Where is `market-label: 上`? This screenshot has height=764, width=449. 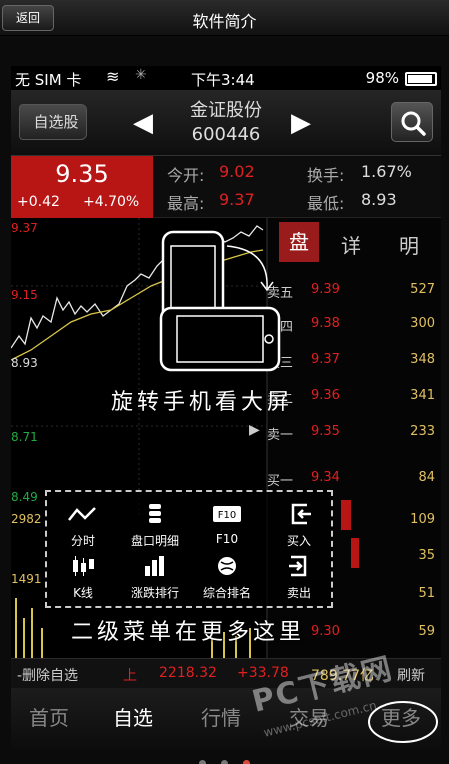
market-label: 上 is located at coordinates (130, 676).